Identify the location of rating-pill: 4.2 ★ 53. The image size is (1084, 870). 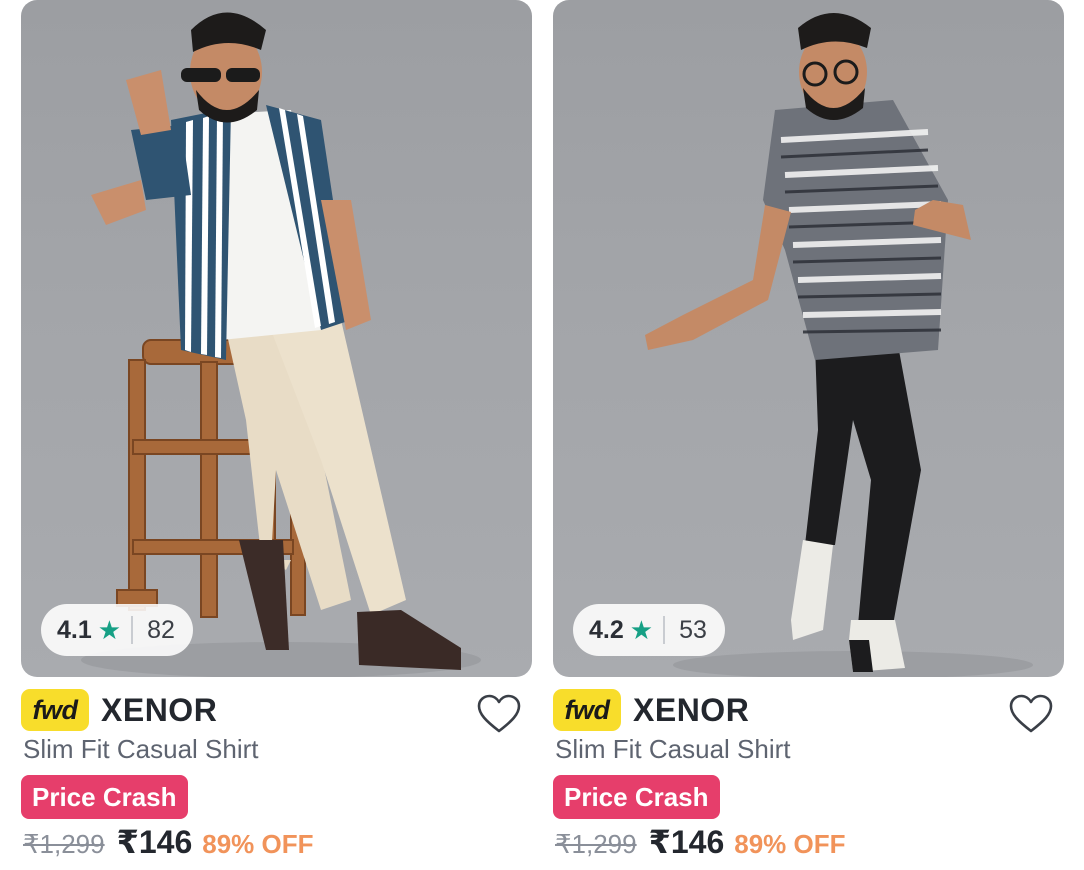
(649, 630).